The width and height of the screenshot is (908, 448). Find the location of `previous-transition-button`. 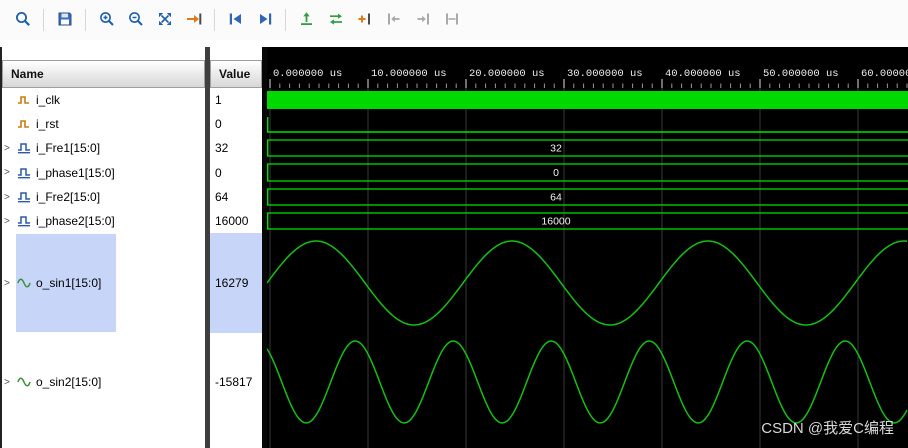

previous-transition-button is located at coordinates (235, 20).